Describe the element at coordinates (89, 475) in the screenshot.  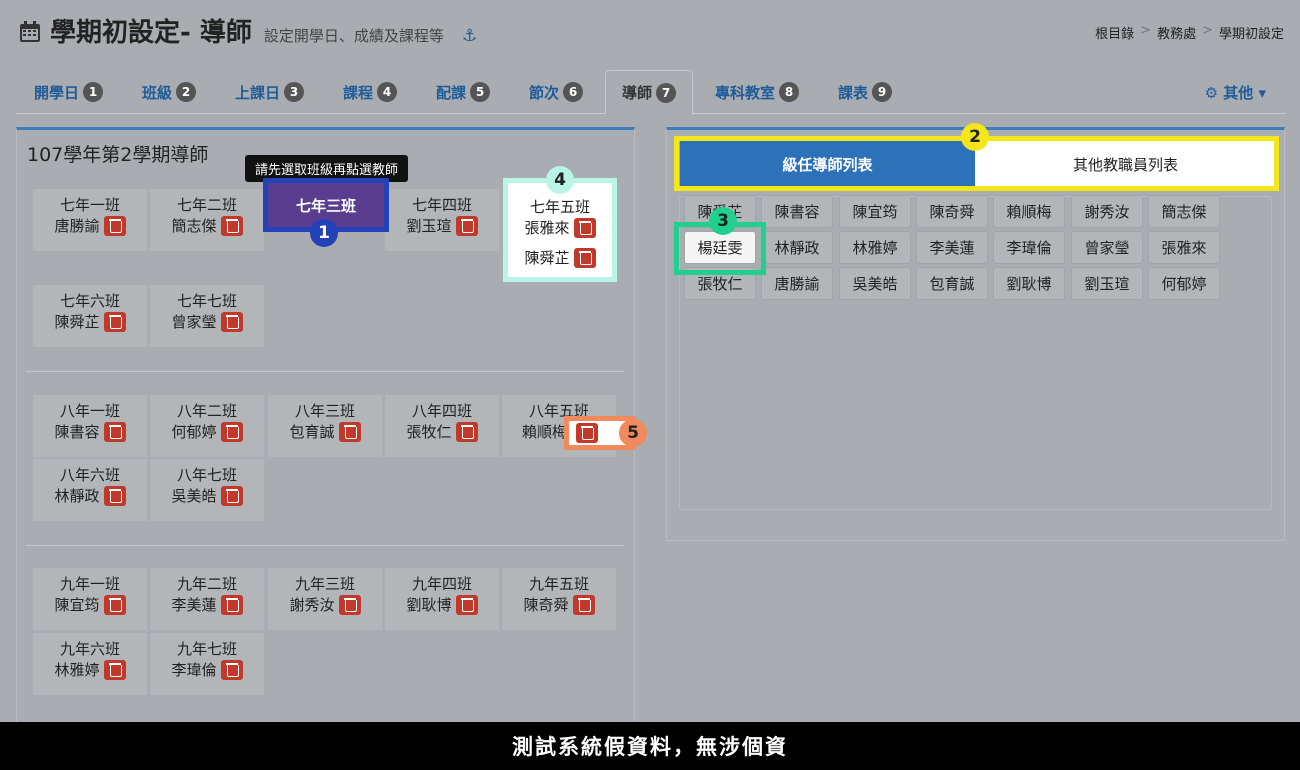
I see `class-name: 八年六班` at that location.